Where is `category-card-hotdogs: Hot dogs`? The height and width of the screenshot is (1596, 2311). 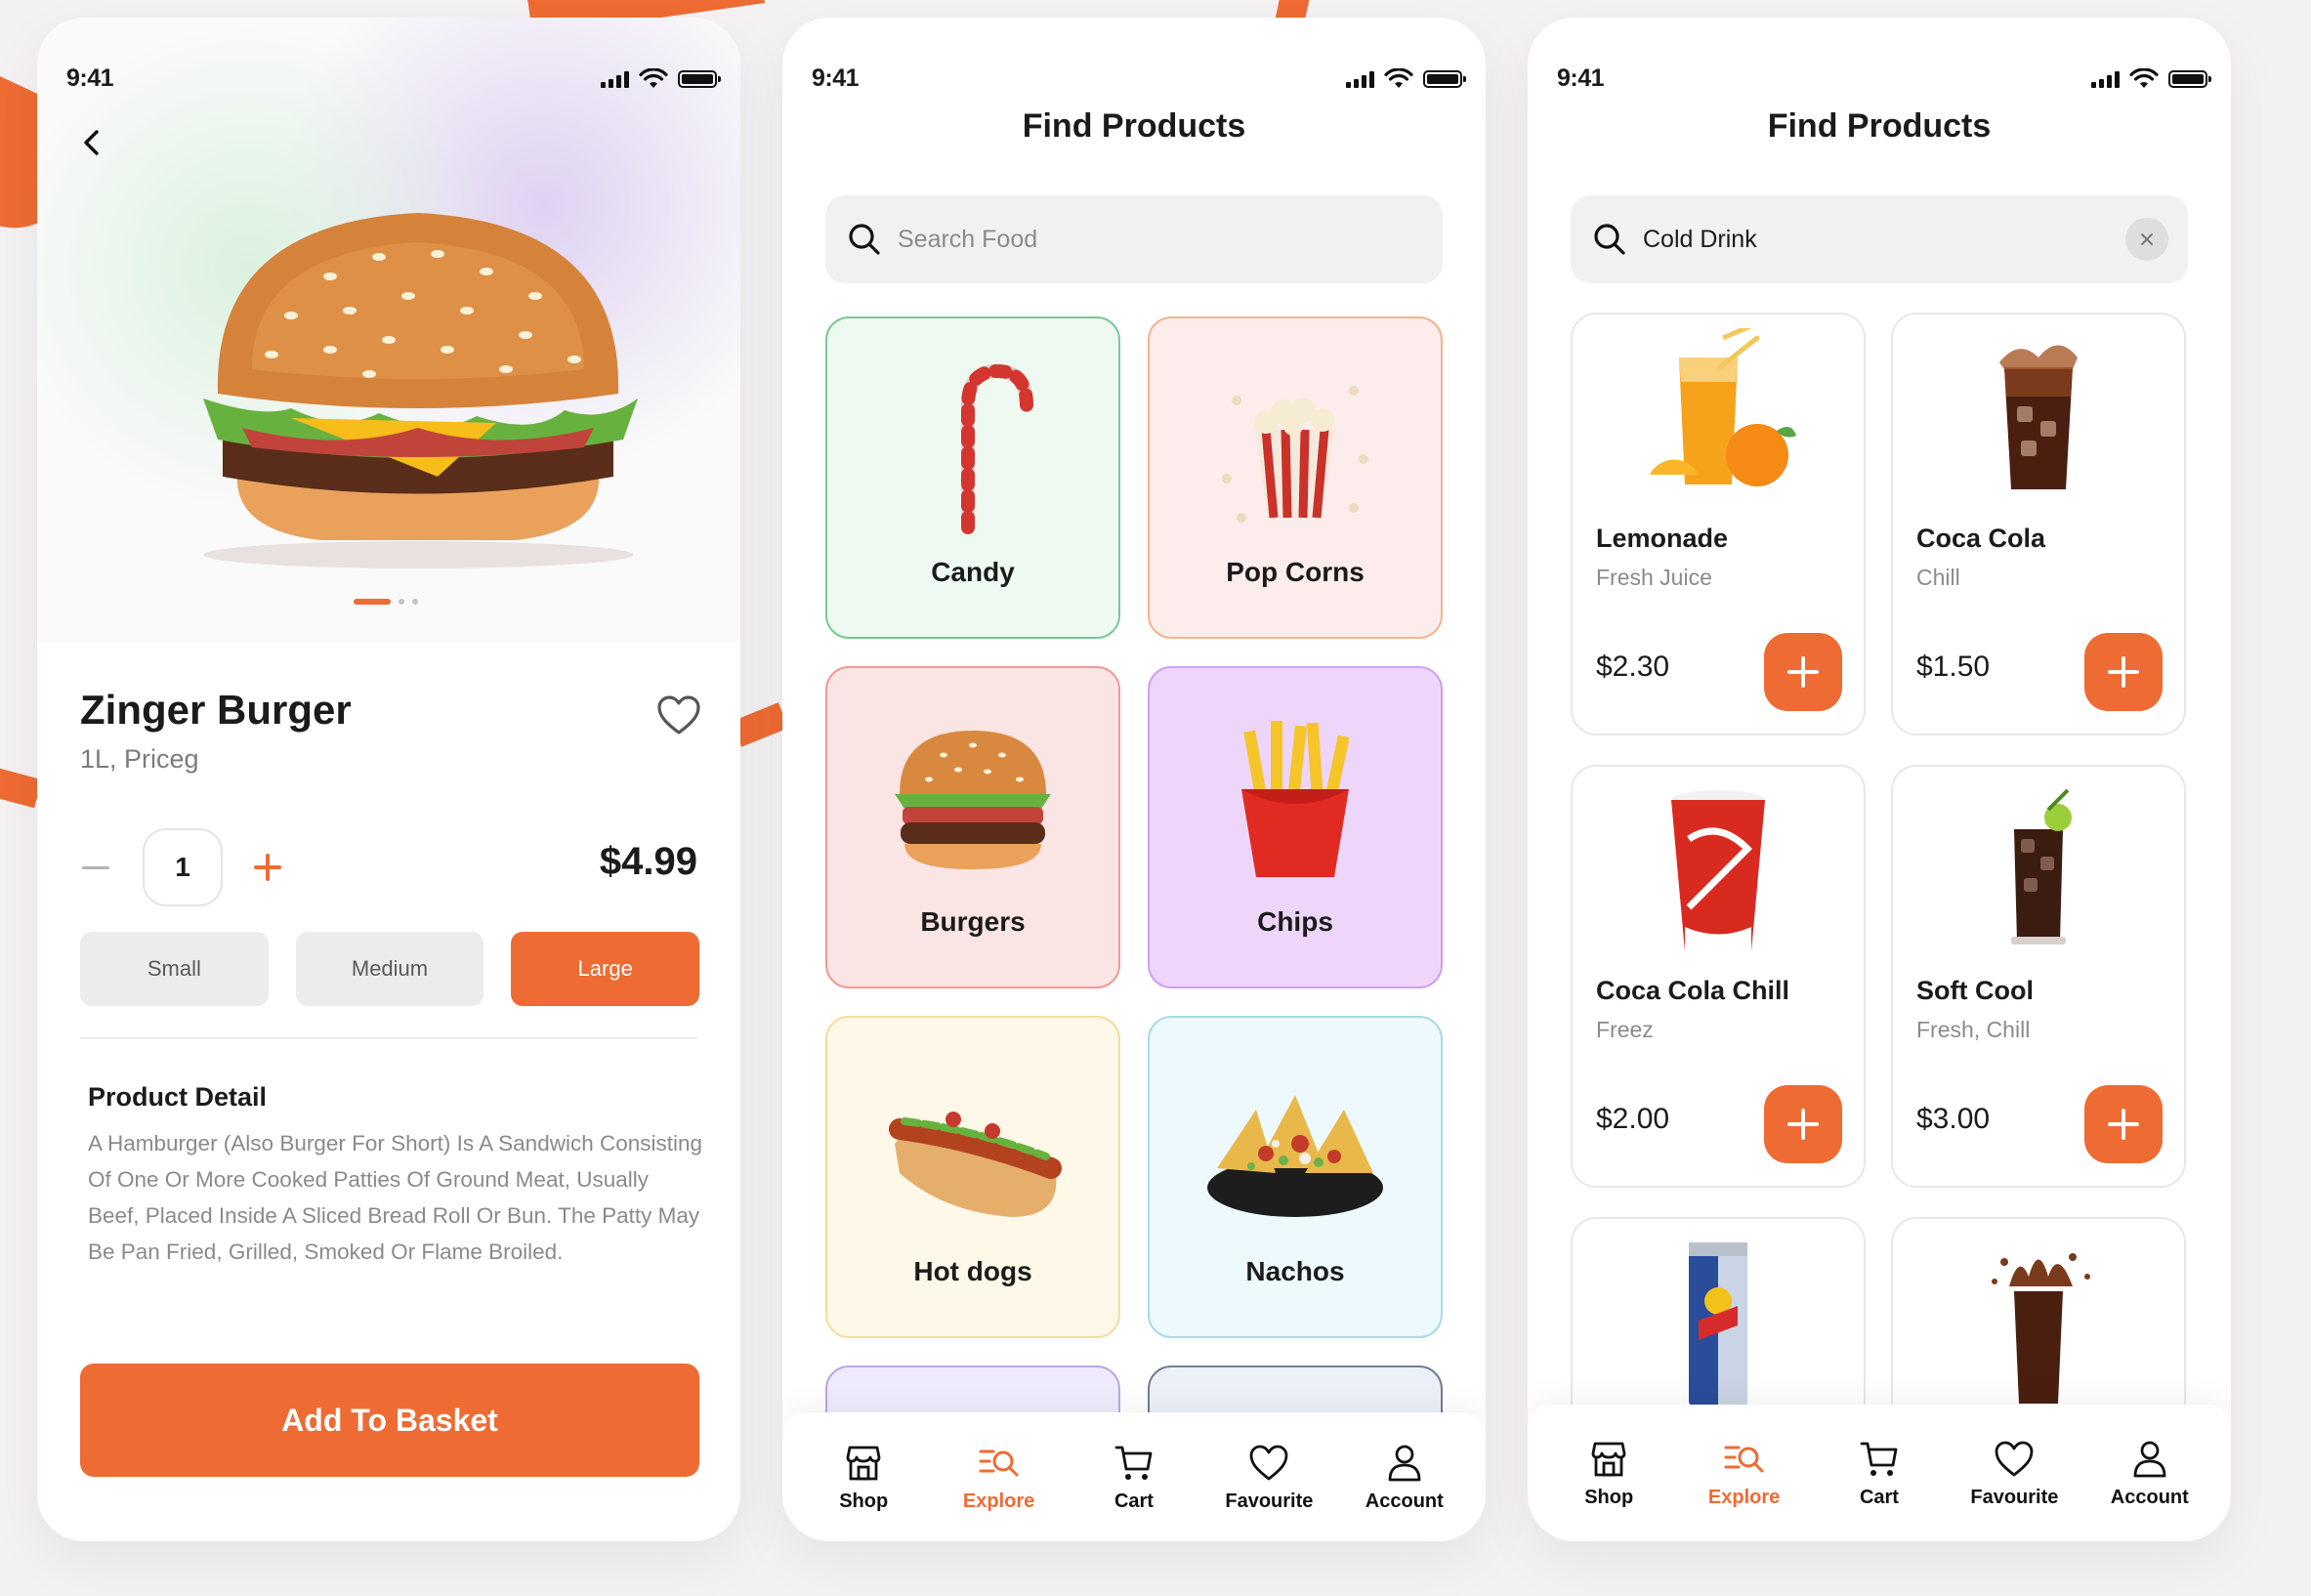
category-card-hotdogs: Hot dogs is located at coordinates (972, 1177).